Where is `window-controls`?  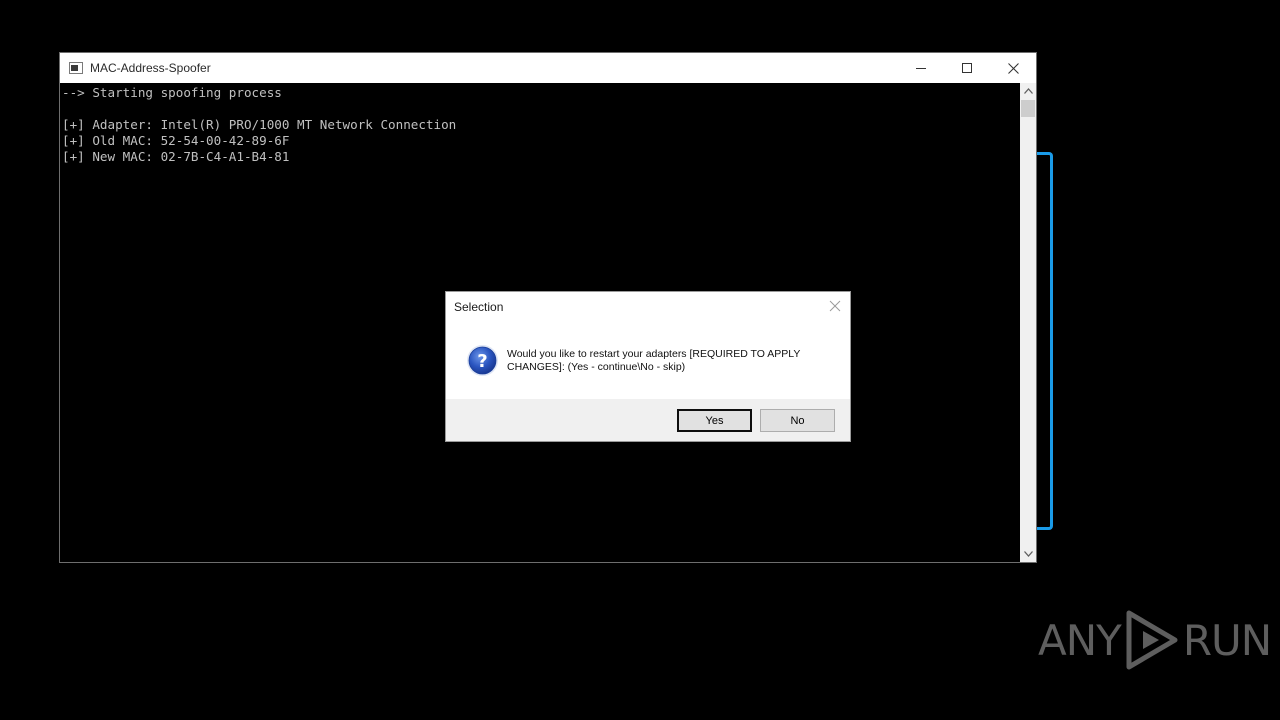
window-controls is located at coordinates (967, 68).